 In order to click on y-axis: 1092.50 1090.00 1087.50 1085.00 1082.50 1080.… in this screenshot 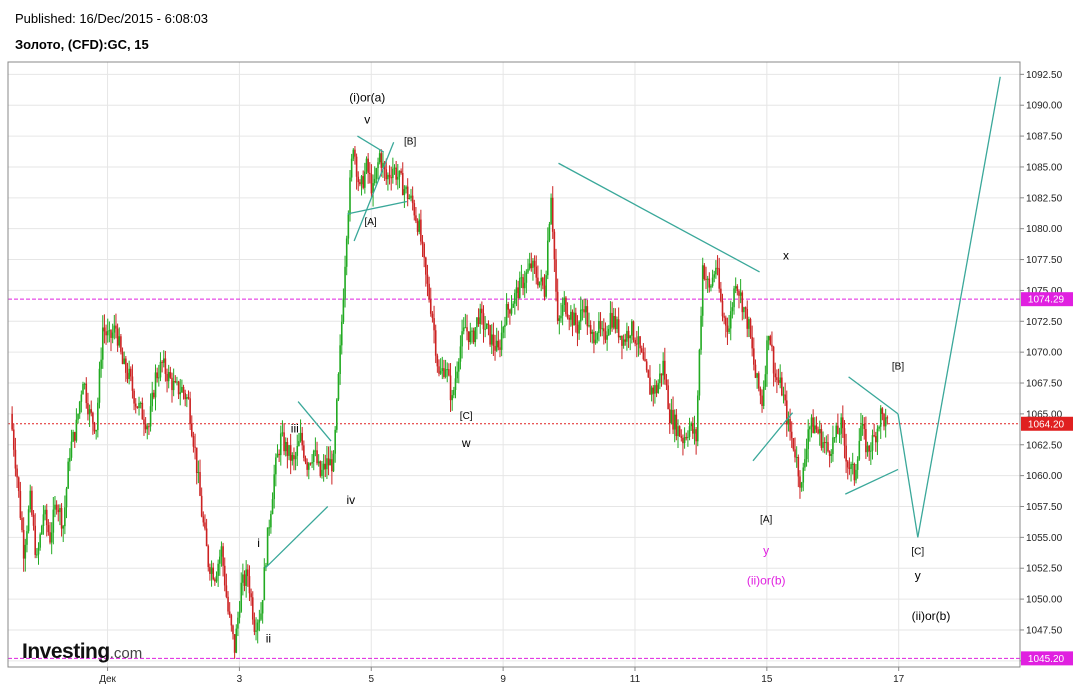, I will do `click(1041, 368)`.